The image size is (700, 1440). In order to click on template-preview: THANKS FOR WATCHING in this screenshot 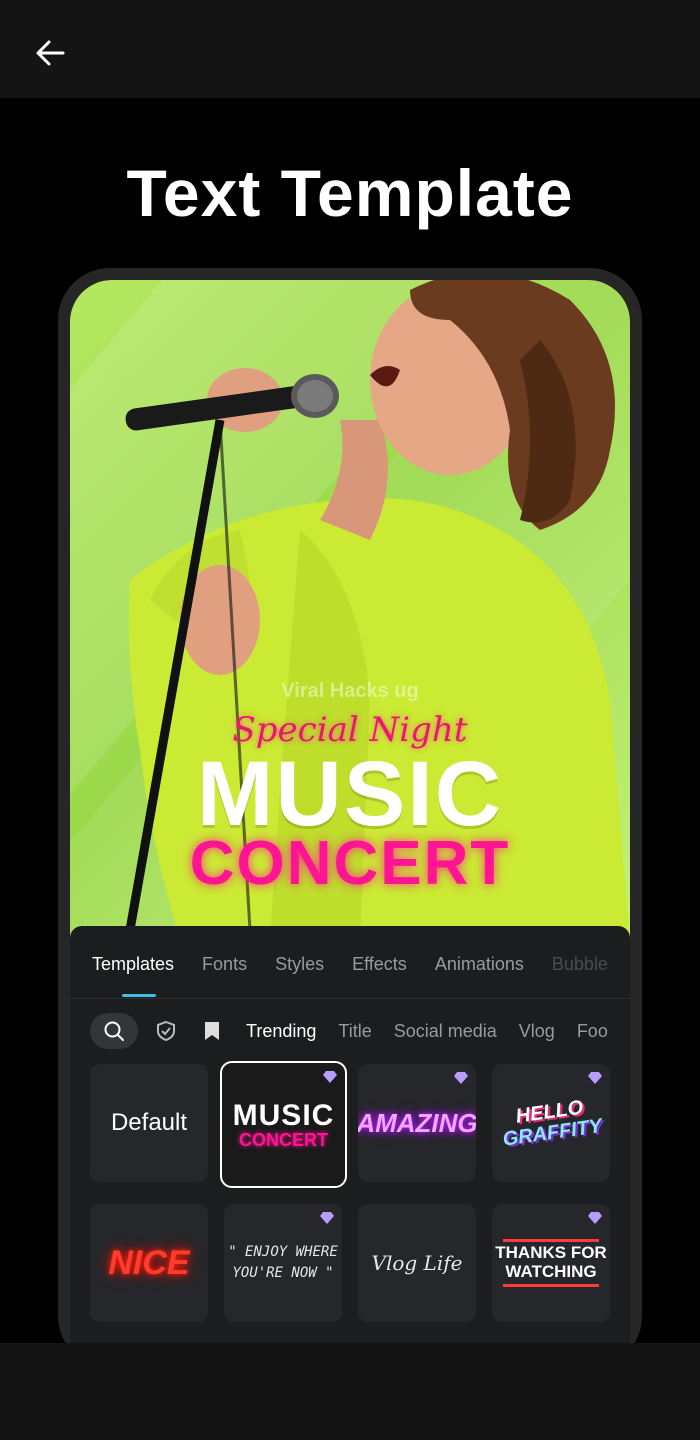, I will do `click(551, 1262)`.